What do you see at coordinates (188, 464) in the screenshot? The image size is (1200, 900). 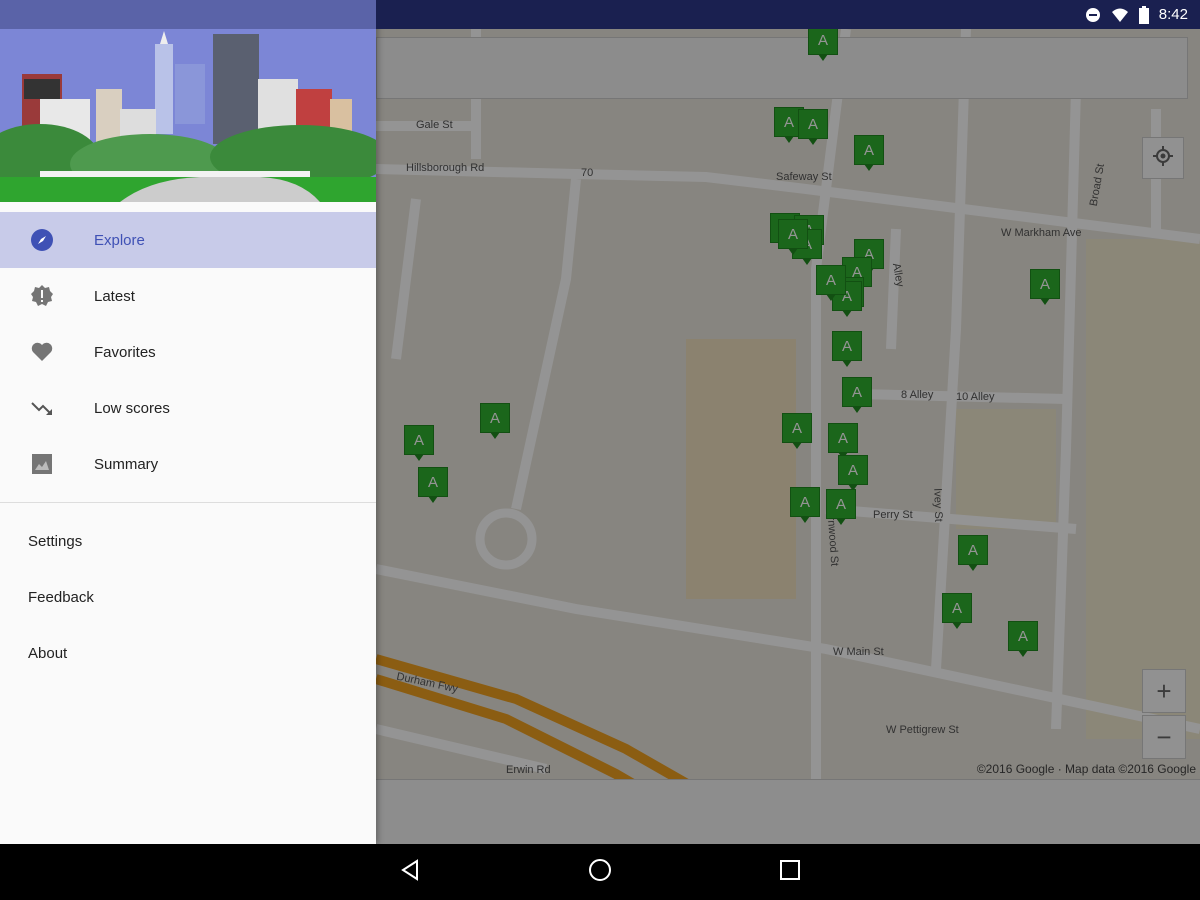 I see `nav-item-summary: Summary` at bounding box center [188, 464].